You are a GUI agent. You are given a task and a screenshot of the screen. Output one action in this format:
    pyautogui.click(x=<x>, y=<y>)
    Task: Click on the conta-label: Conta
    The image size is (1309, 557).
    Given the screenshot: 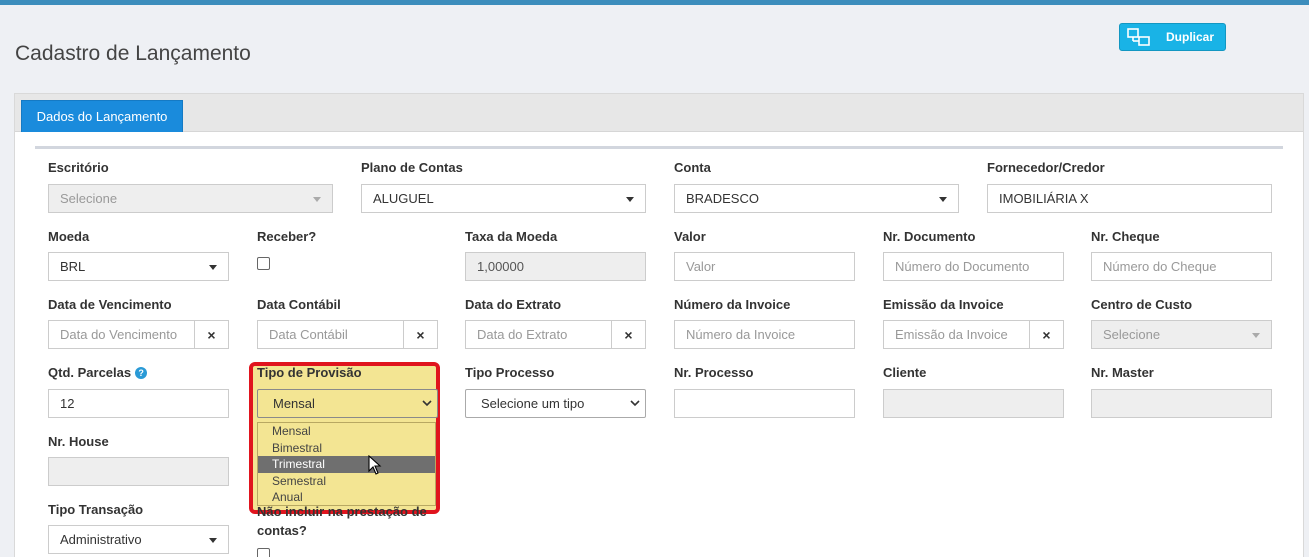 What is the action you would take?
    pyautogui.click(x=692, y=167)
    